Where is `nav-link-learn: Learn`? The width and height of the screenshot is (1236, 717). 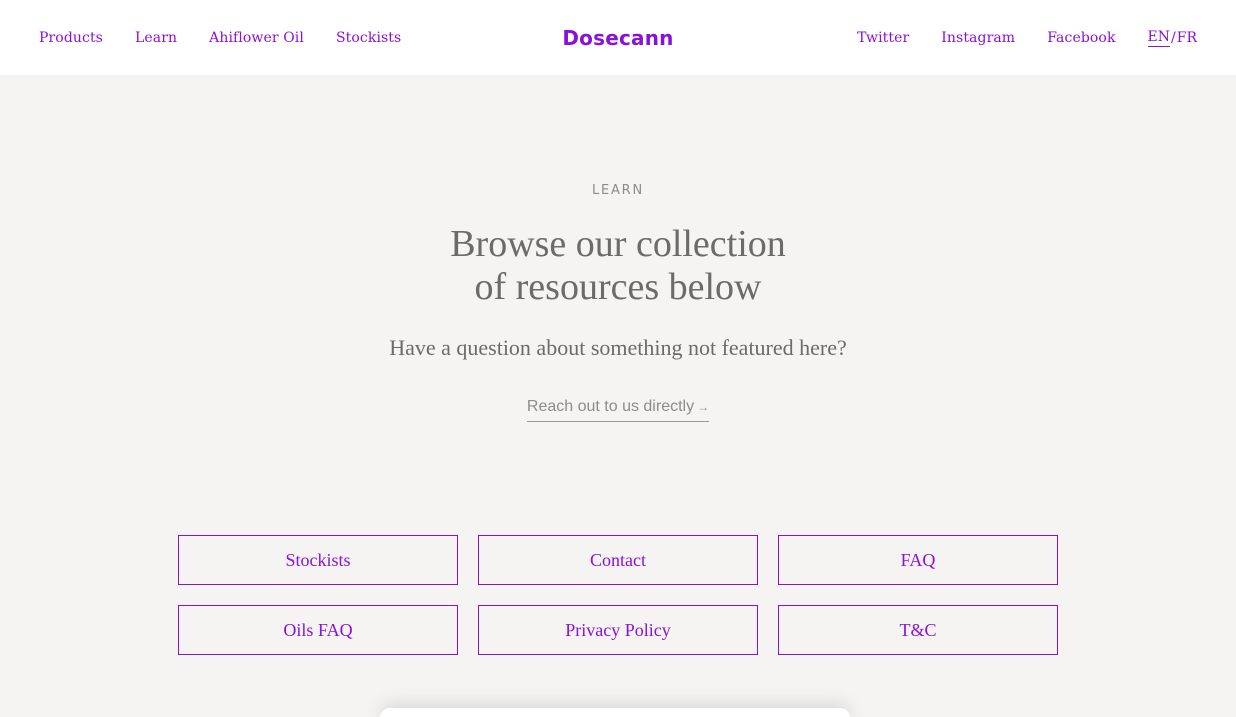
nav-link-learn: Learn is located at coordinates (156, 38).